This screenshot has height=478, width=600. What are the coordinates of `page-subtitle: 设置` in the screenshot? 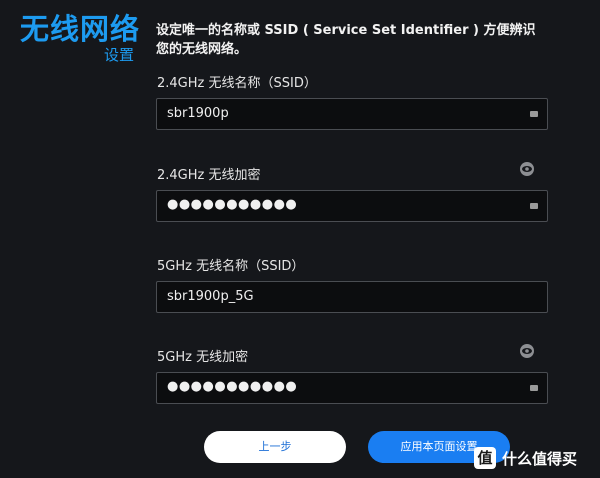 It's located at (119, 55).